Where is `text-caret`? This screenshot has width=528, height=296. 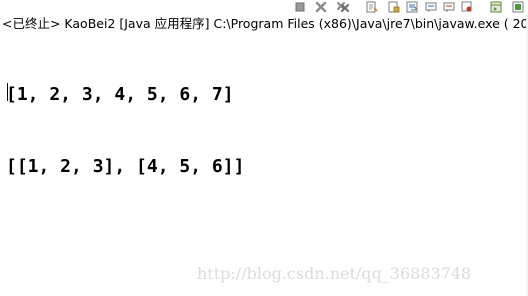
text-caret is located at coordinates (7, 92).